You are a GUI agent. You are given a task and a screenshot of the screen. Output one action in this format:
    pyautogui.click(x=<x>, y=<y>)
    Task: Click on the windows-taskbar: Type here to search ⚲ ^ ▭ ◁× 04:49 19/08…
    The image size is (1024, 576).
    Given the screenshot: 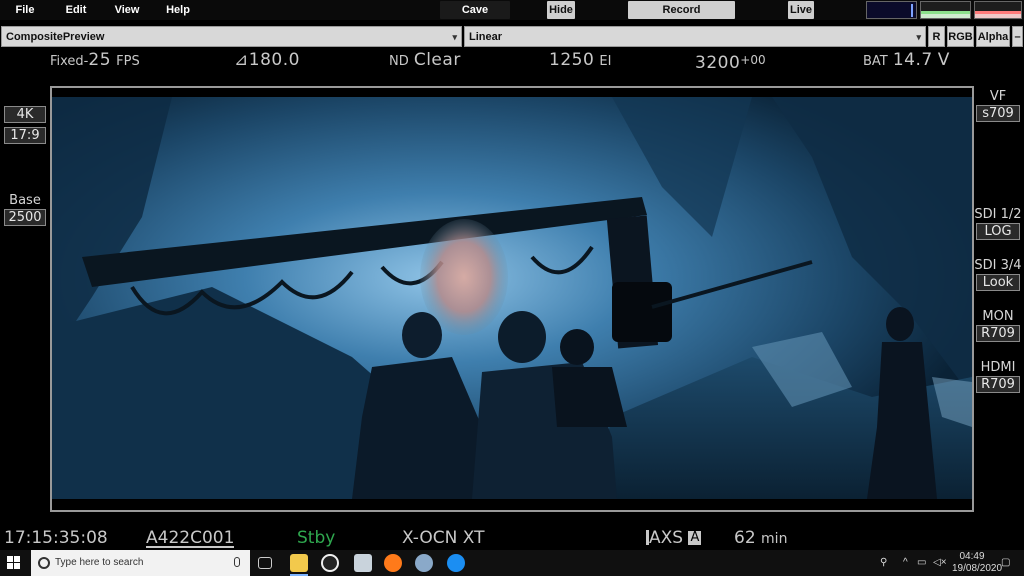 What is the action you would take?
    pyautogui.click(x=512, y=563)
    